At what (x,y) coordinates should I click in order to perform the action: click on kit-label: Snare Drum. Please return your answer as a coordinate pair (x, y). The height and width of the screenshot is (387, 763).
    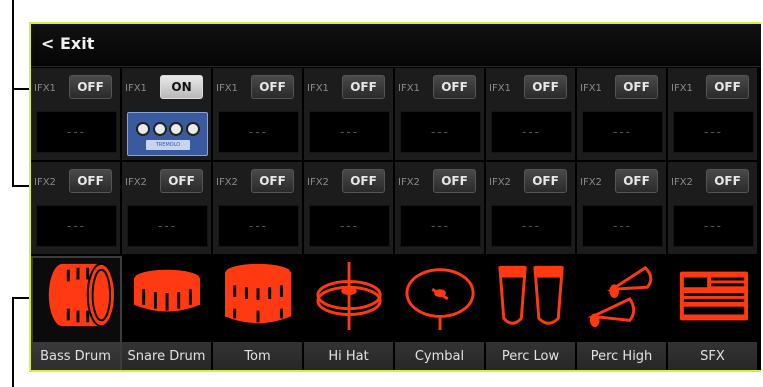
    Looking at the image, I should click on (166, 356).